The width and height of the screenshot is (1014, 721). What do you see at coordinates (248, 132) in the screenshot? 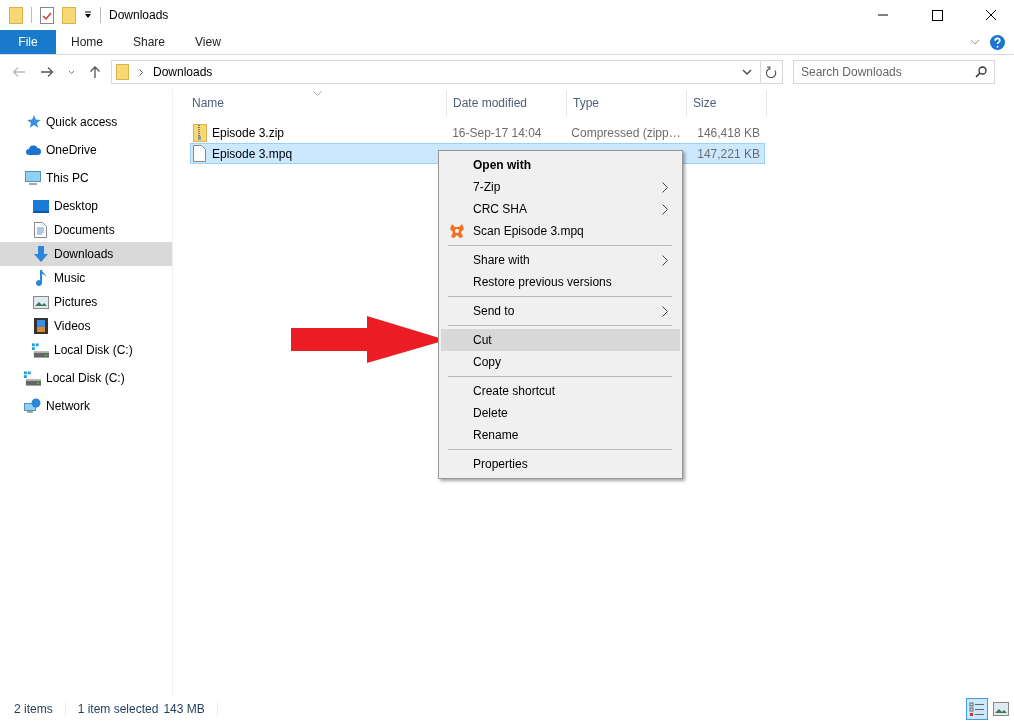
I see `file-name: Episode 3.zip` at bounding box center [248, 132].